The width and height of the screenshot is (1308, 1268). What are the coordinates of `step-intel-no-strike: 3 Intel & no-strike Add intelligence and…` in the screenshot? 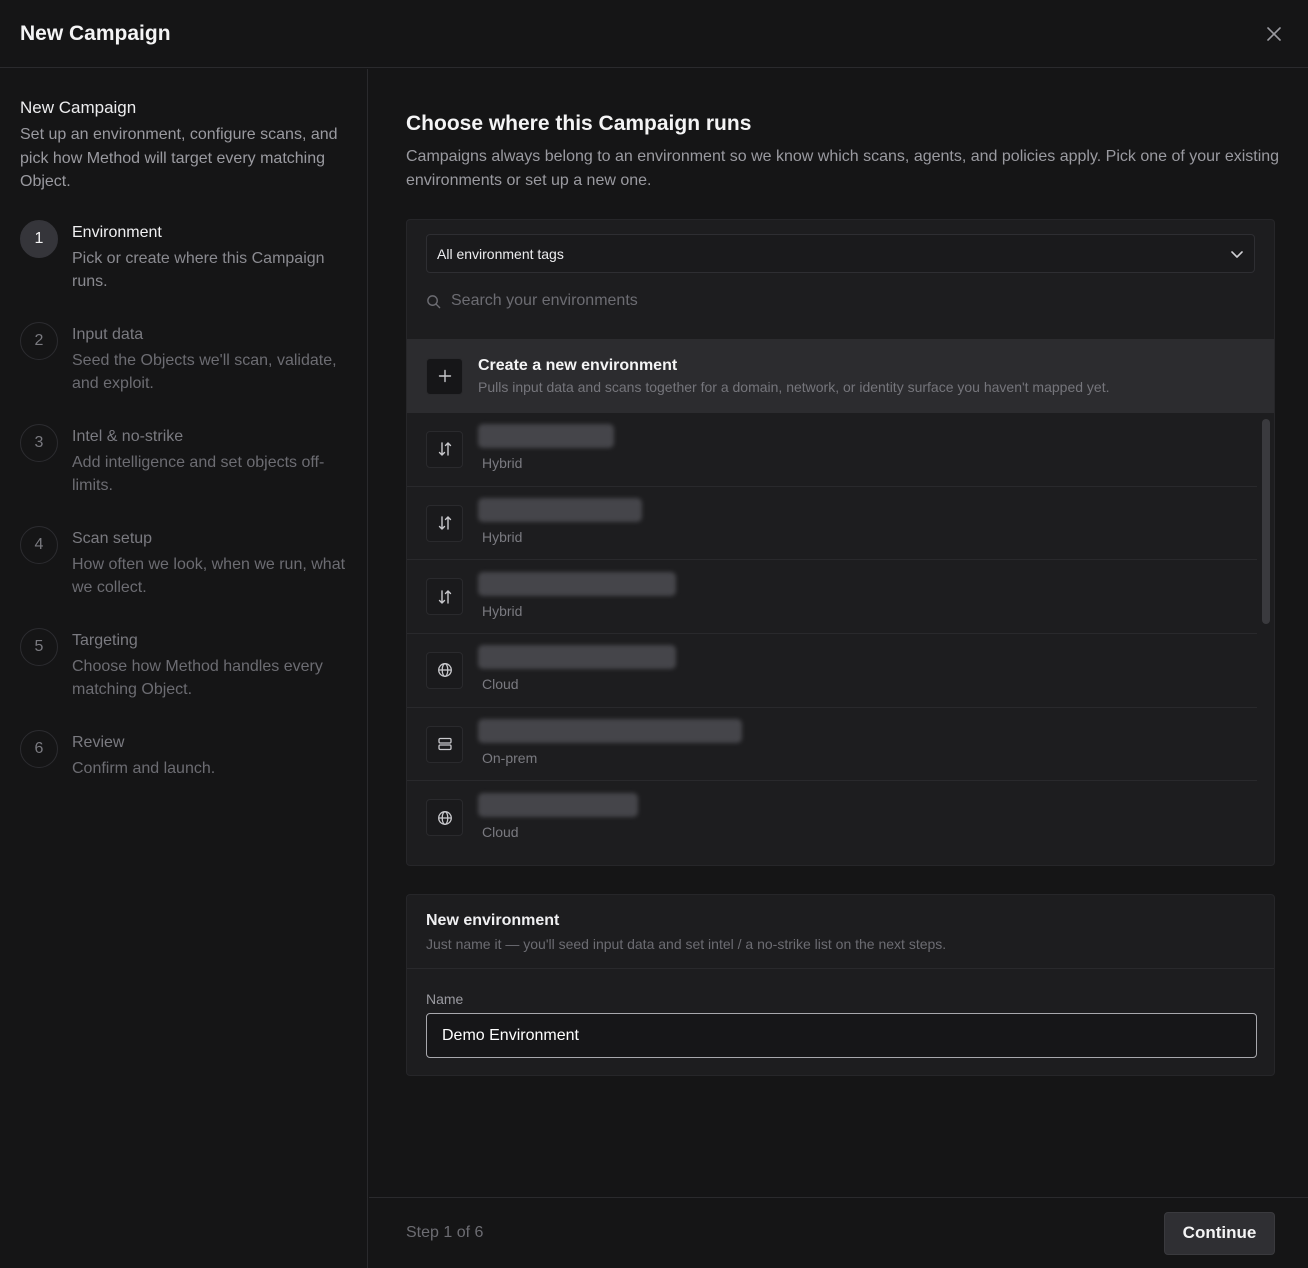 It's located at (183, 474).